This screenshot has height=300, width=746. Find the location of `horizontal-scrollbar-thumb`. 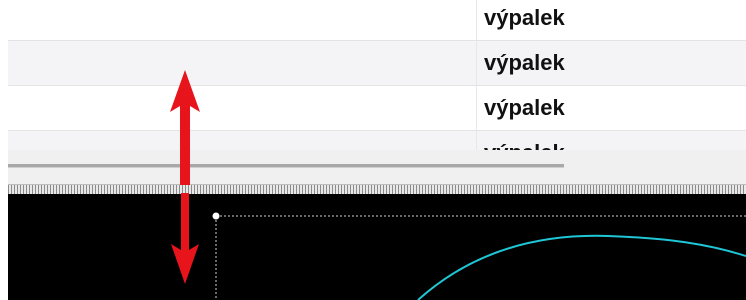

horizontal-scrollbar-thumb is located at coordinates (286, 166).